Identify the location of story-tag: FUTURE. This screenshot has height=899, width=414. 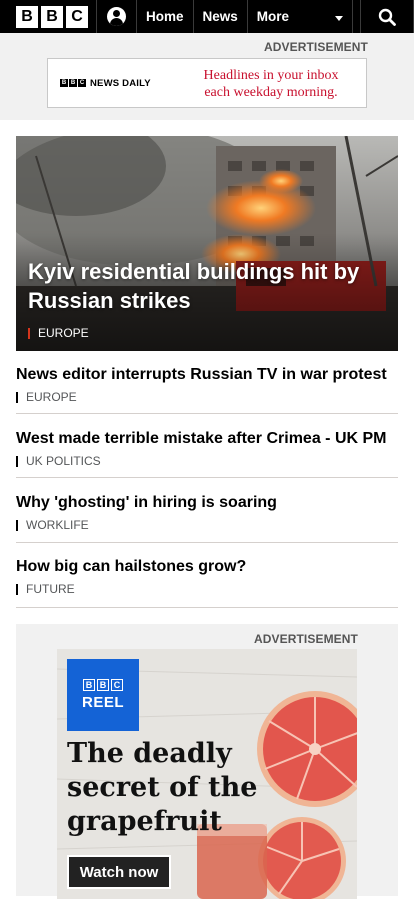
(207, 589).